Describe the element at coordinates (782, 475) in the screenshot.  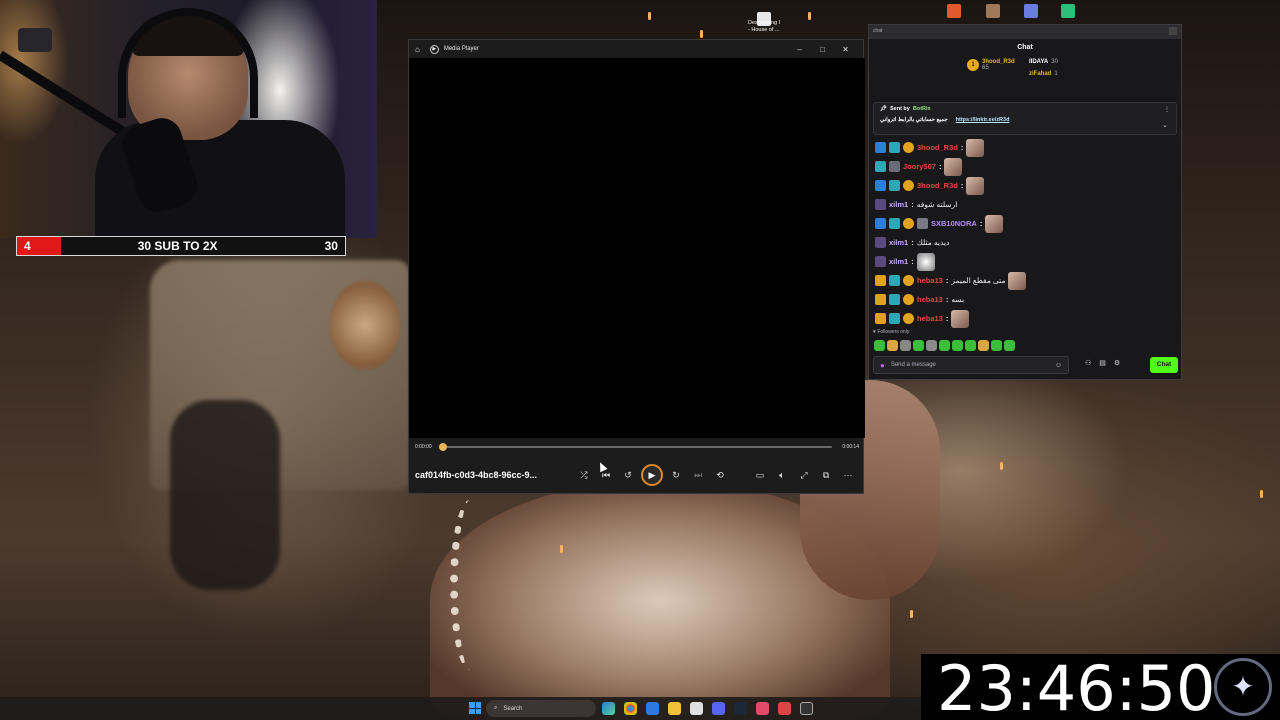
I see `volume-icon: 🔈︎` at that location.